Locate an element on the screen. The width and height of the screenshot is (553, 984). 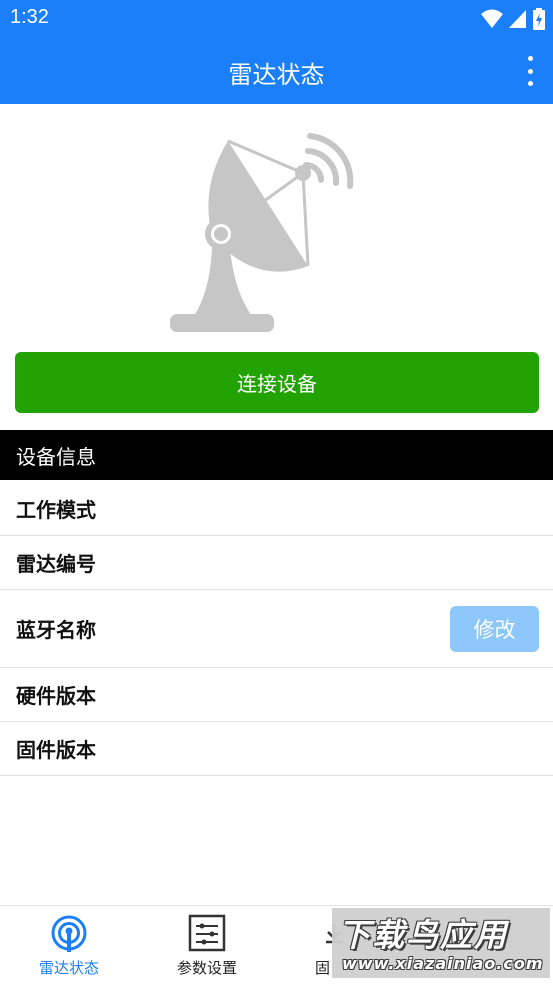
signal-icon is located at coordinates (517, 19).